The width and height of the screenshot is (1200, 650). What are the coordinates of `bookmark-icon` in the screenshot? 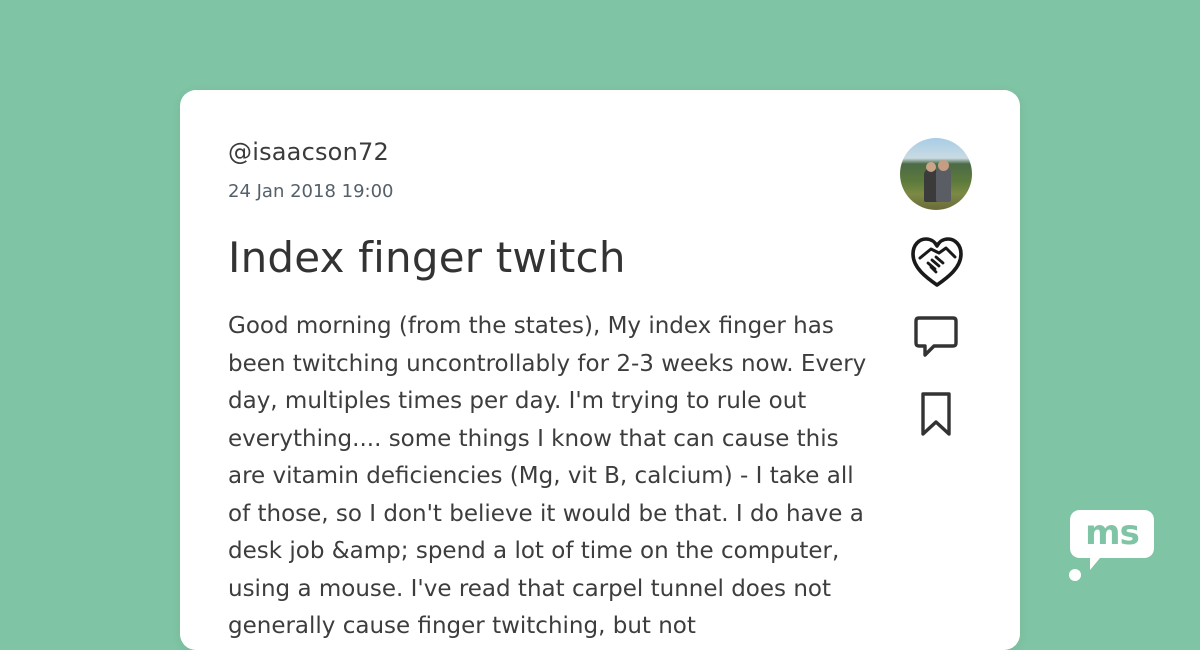 It's located at (936, 414).